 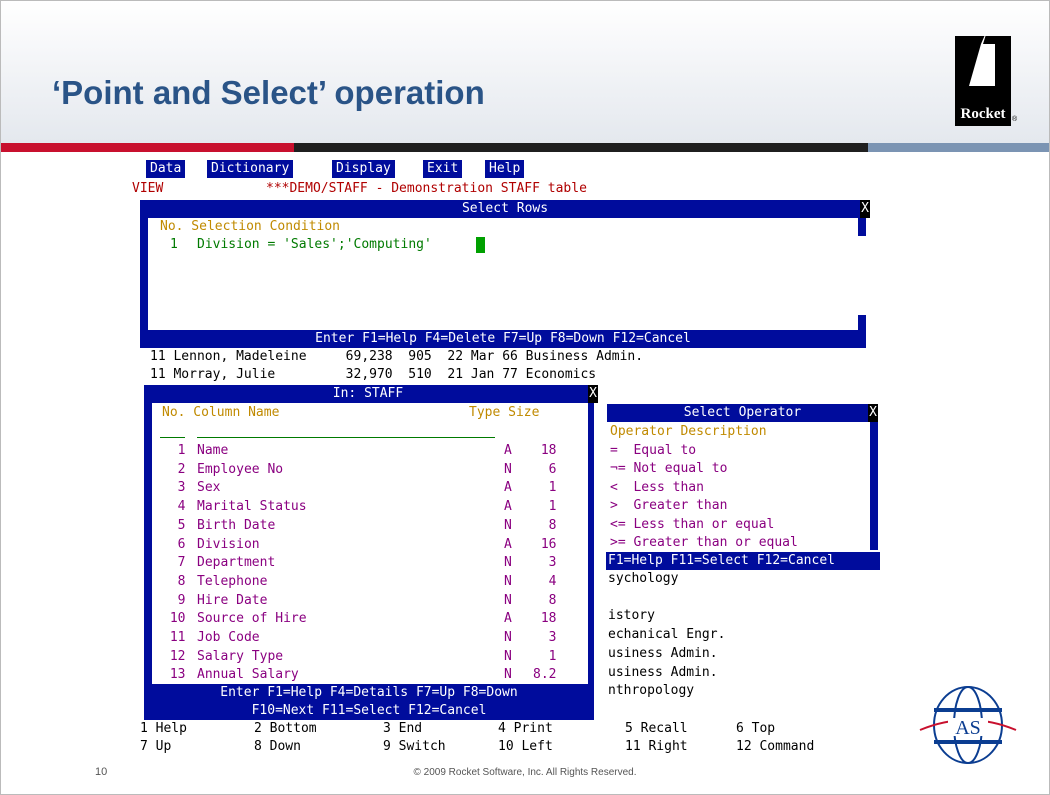 I want to click on operator-picker-title: Select Operator, so click(x=742, y=413).